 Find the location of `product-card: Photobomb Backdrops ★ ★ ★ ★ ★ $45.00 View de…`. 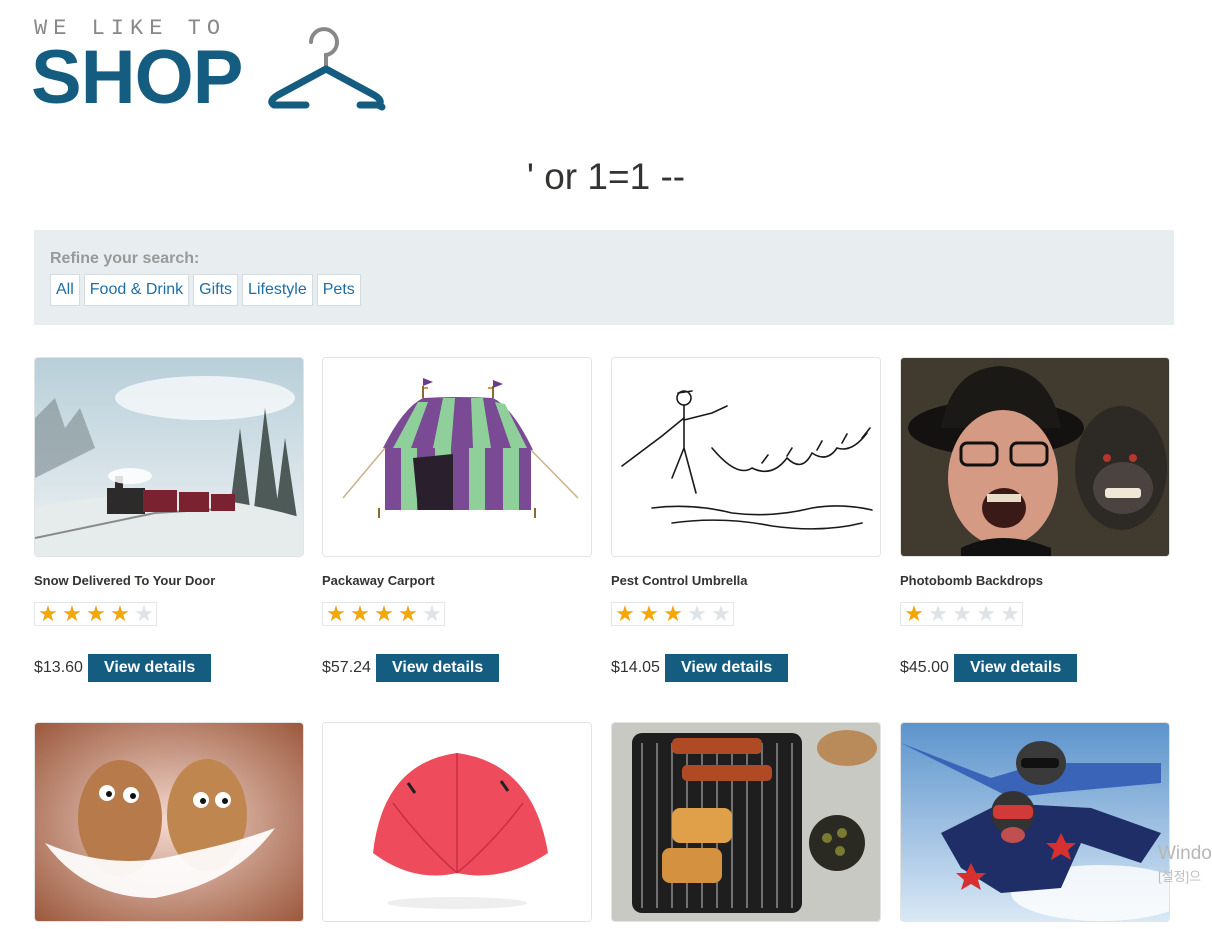

product-card: Photobomb Backdrops ★ ★ ★ ★ ★ $45.00 View de… is located at coordinates (1035, 519).